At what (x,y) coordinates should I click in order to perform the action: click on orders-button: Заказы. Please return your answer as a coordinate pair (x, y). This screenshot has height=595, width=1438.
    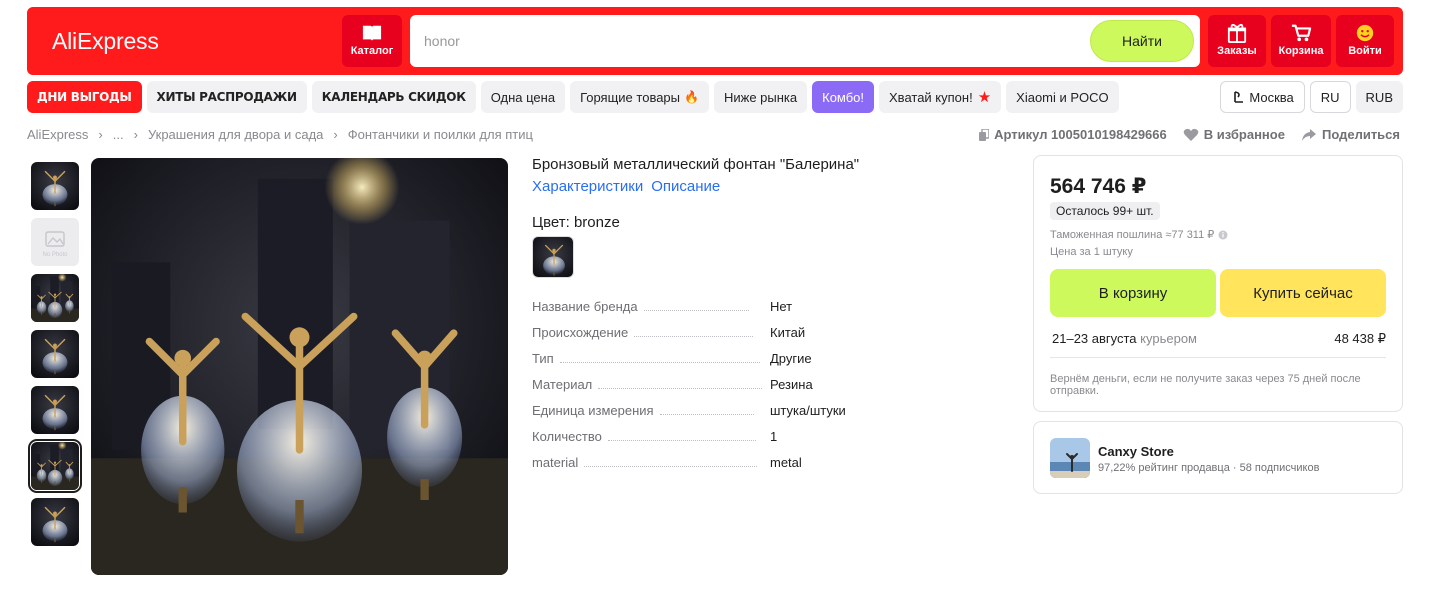
    Looking at the image, I should click on (1237, 41).